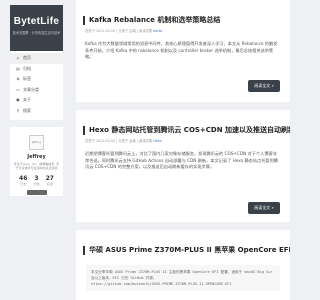 The image size is (320, 300). I want to click on post-meta-text: 发表于 2021-05-20 | 分类于 后端 | 阅读次数, so click(119, 31).